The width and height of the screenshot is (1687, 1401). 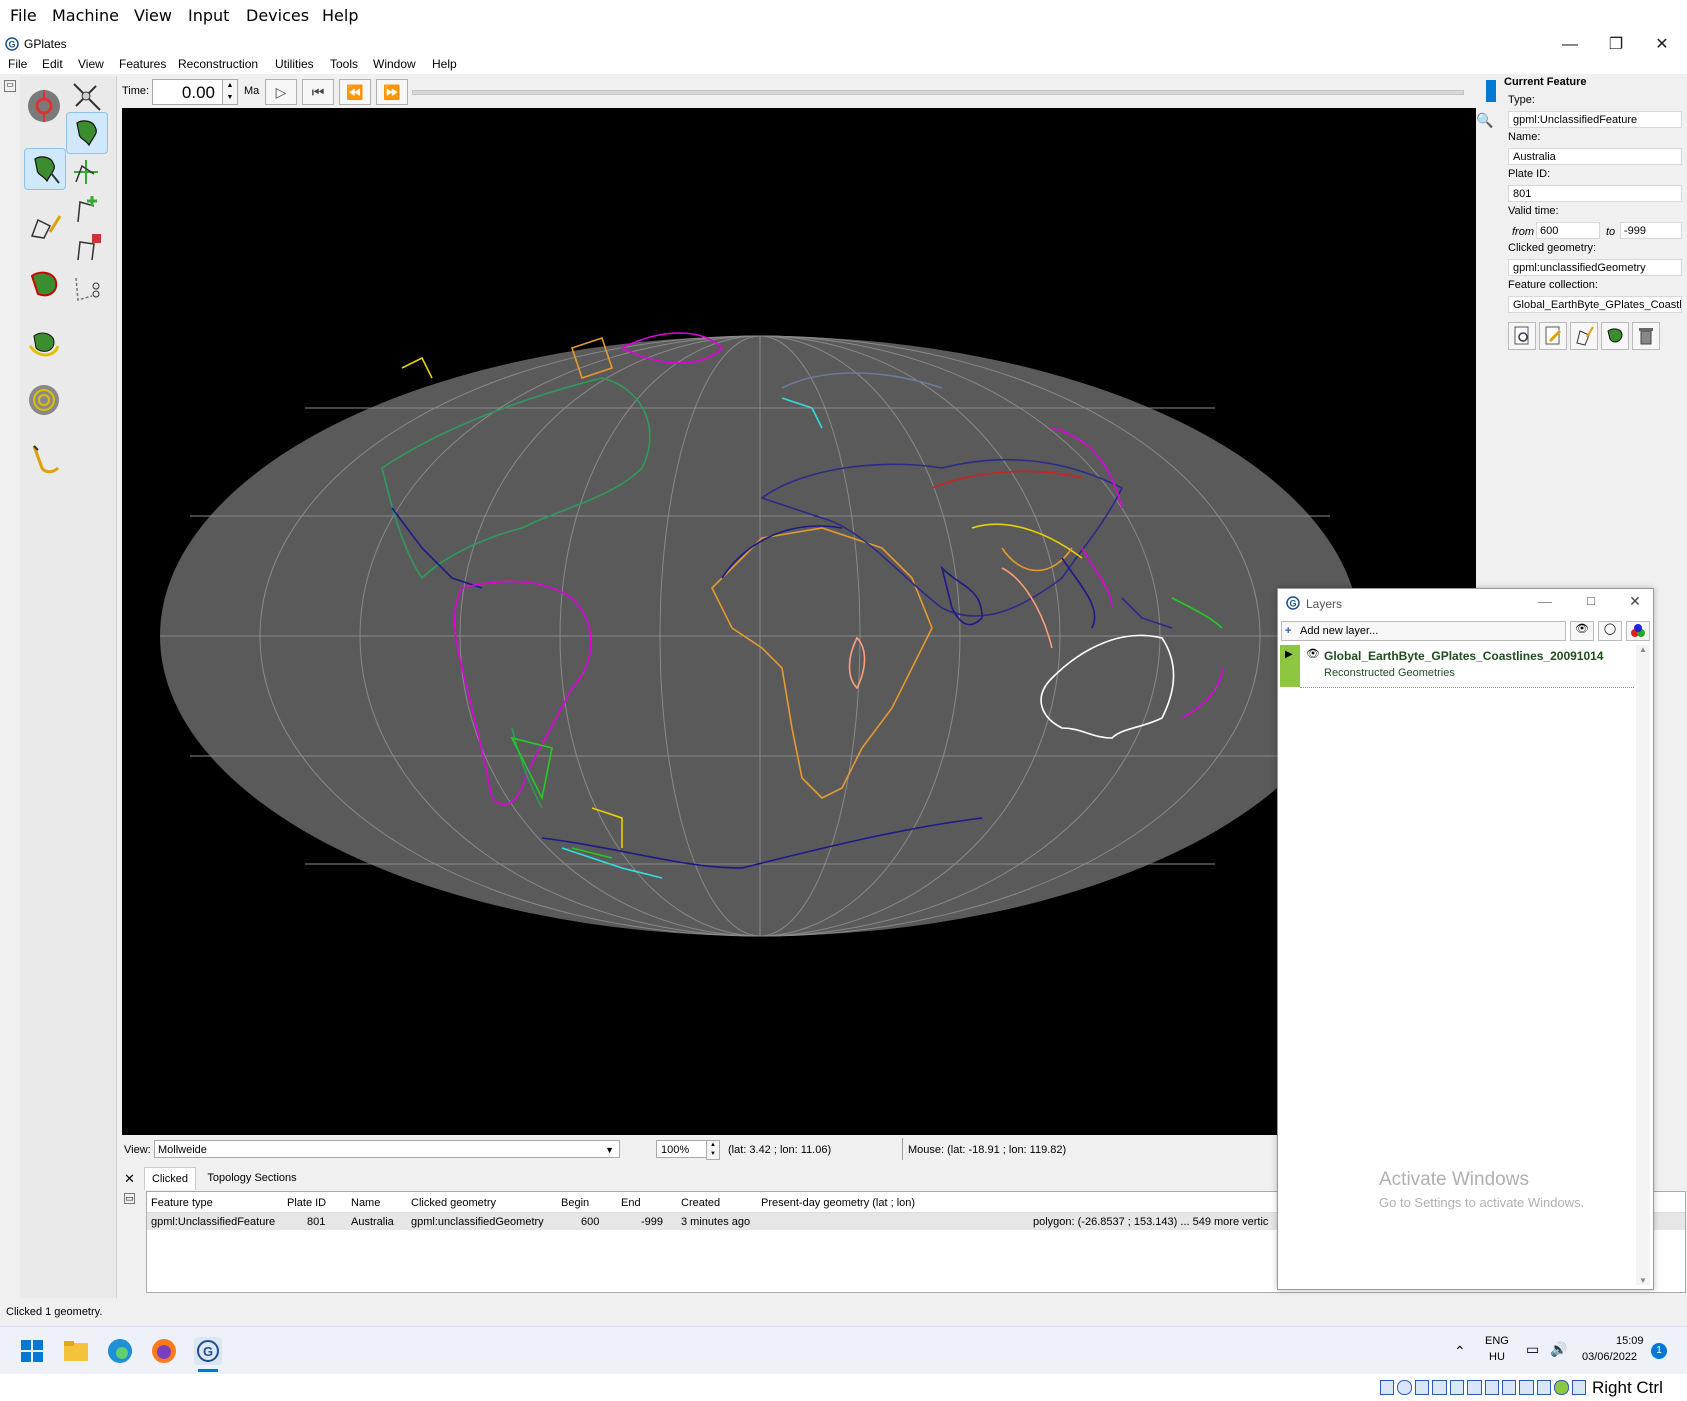 I want to click on column-header: Begin, so click(x=575, y=1203).